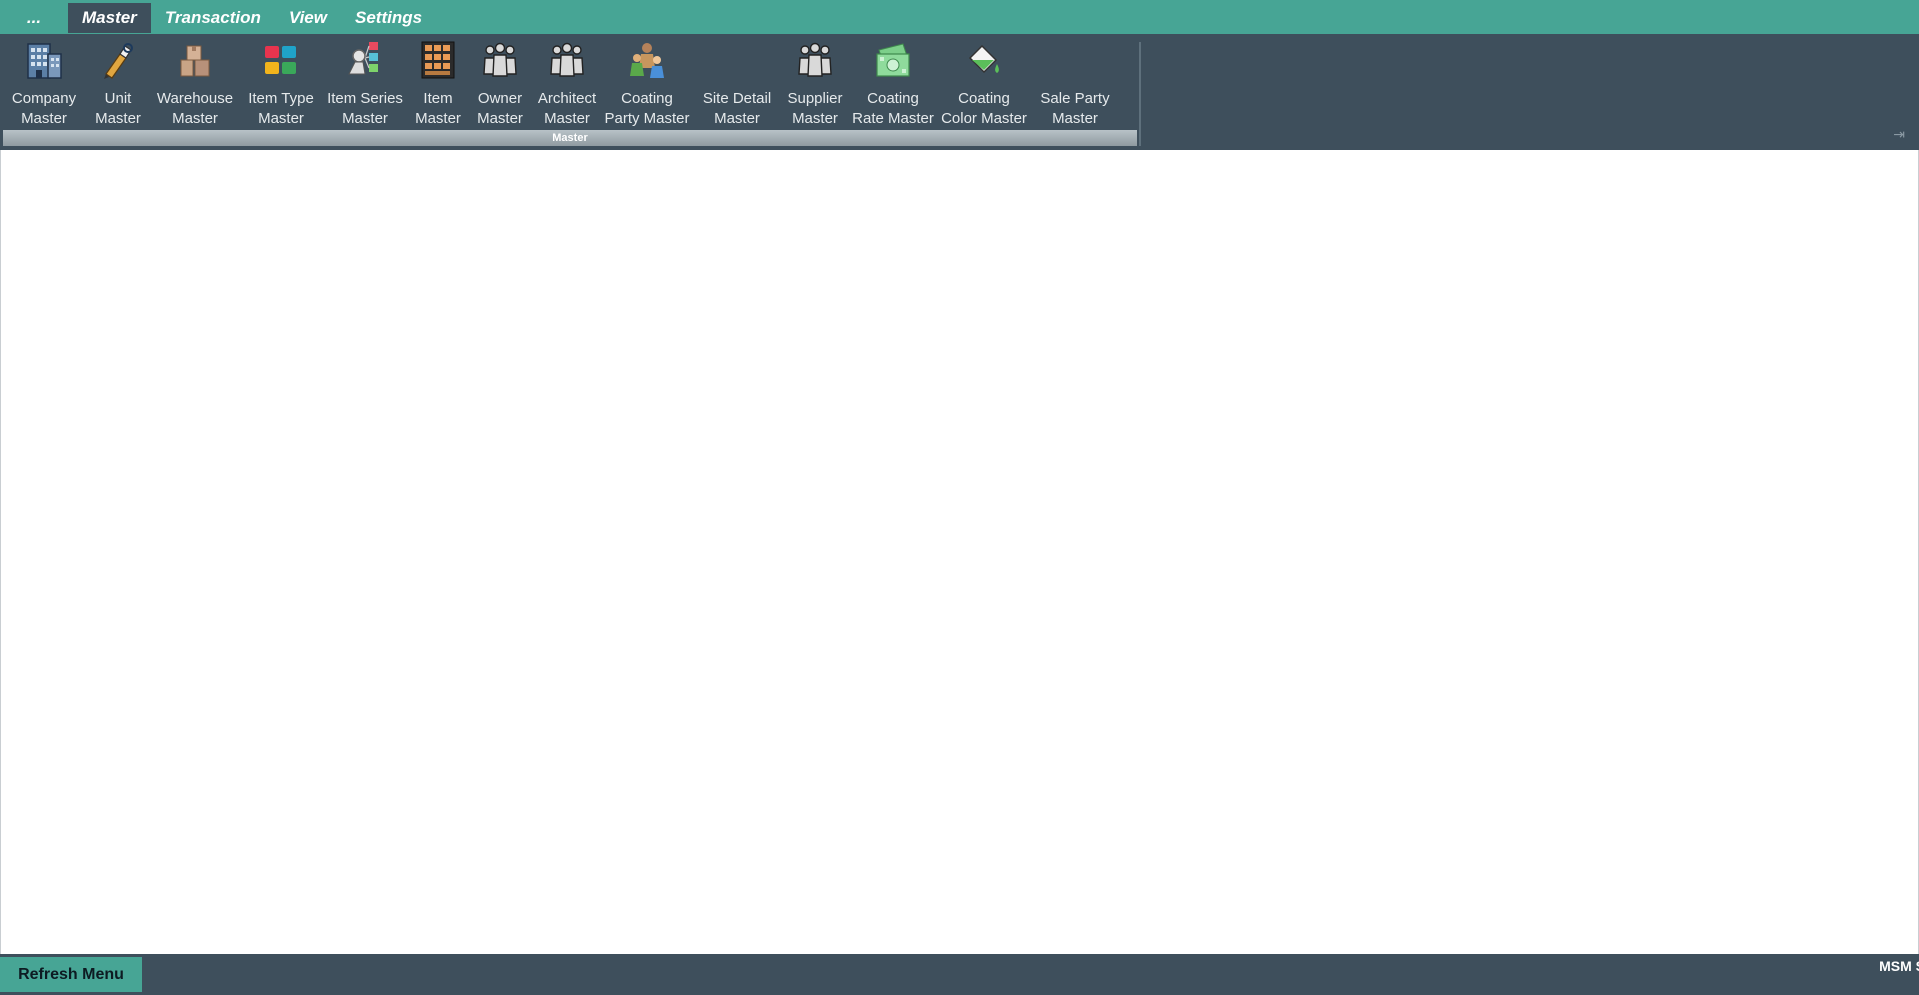 The image size is (1919, 995). I want to click on owner-master-button: Owner Master, so click(500, 81).